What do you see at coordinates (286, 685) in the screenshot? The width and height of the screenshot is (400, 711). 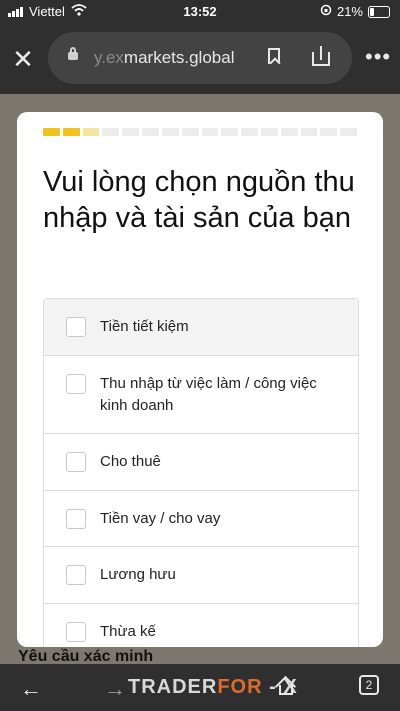 I see `home-icon` at bounding box center [286, 685].